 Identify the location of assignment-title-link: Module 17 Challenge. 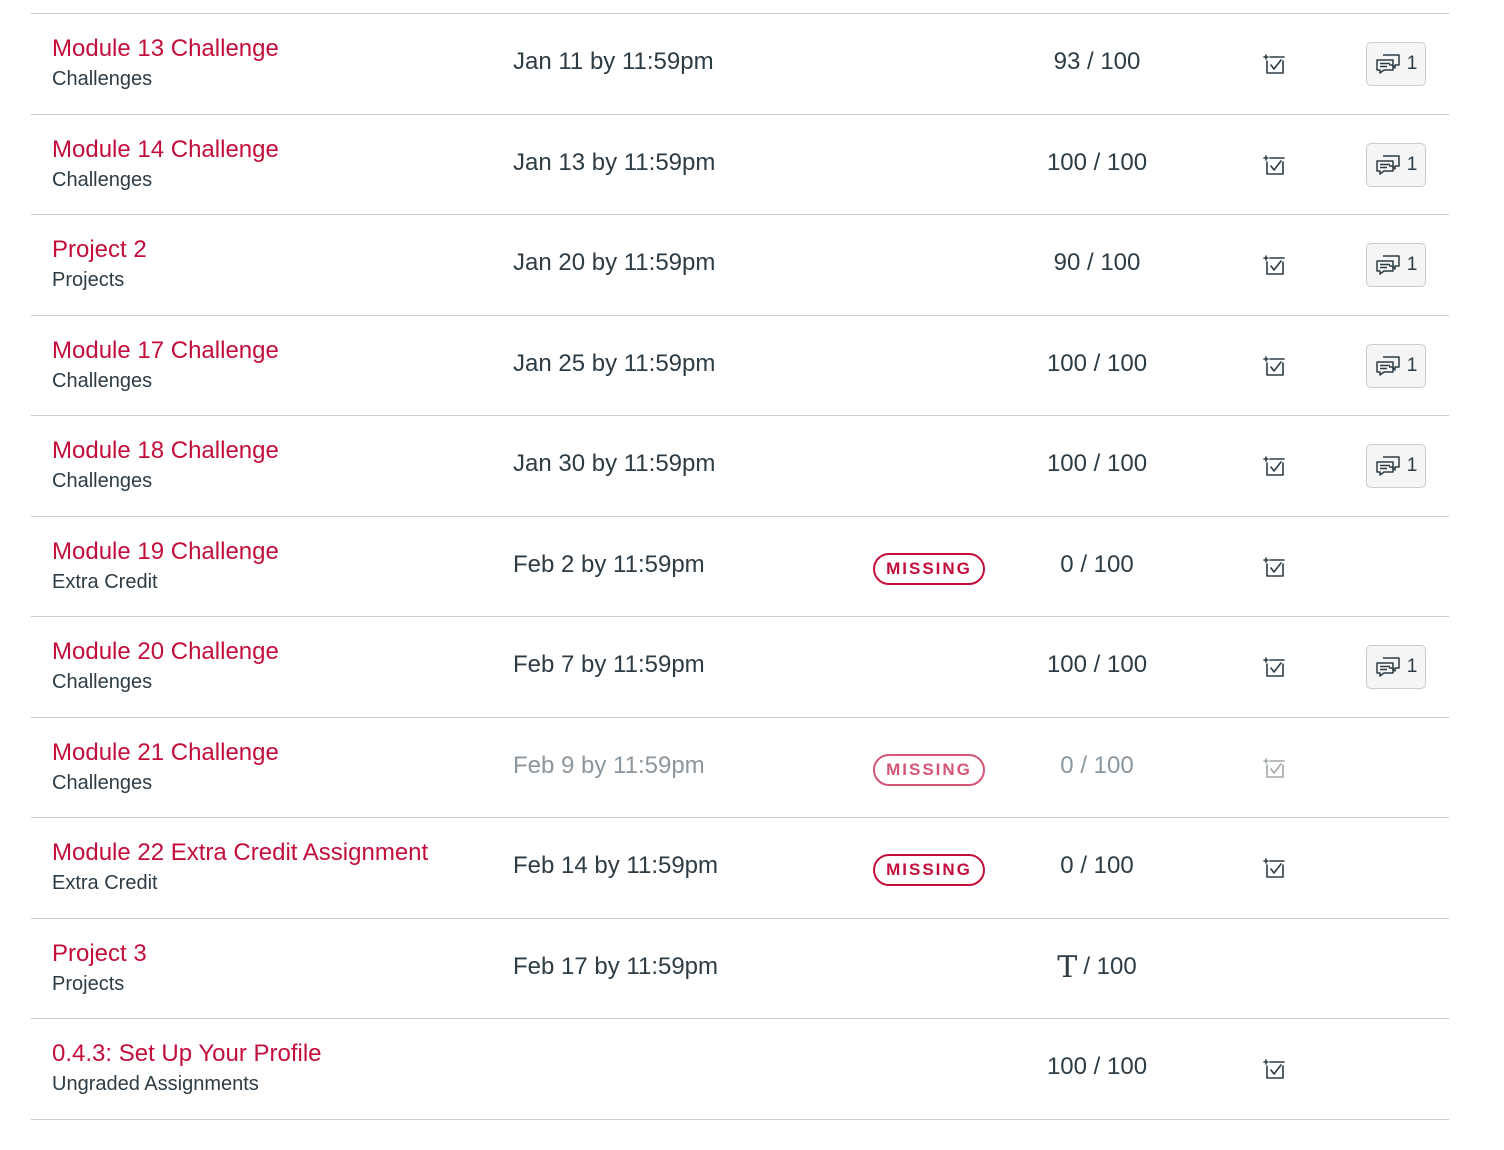
(165, 351).